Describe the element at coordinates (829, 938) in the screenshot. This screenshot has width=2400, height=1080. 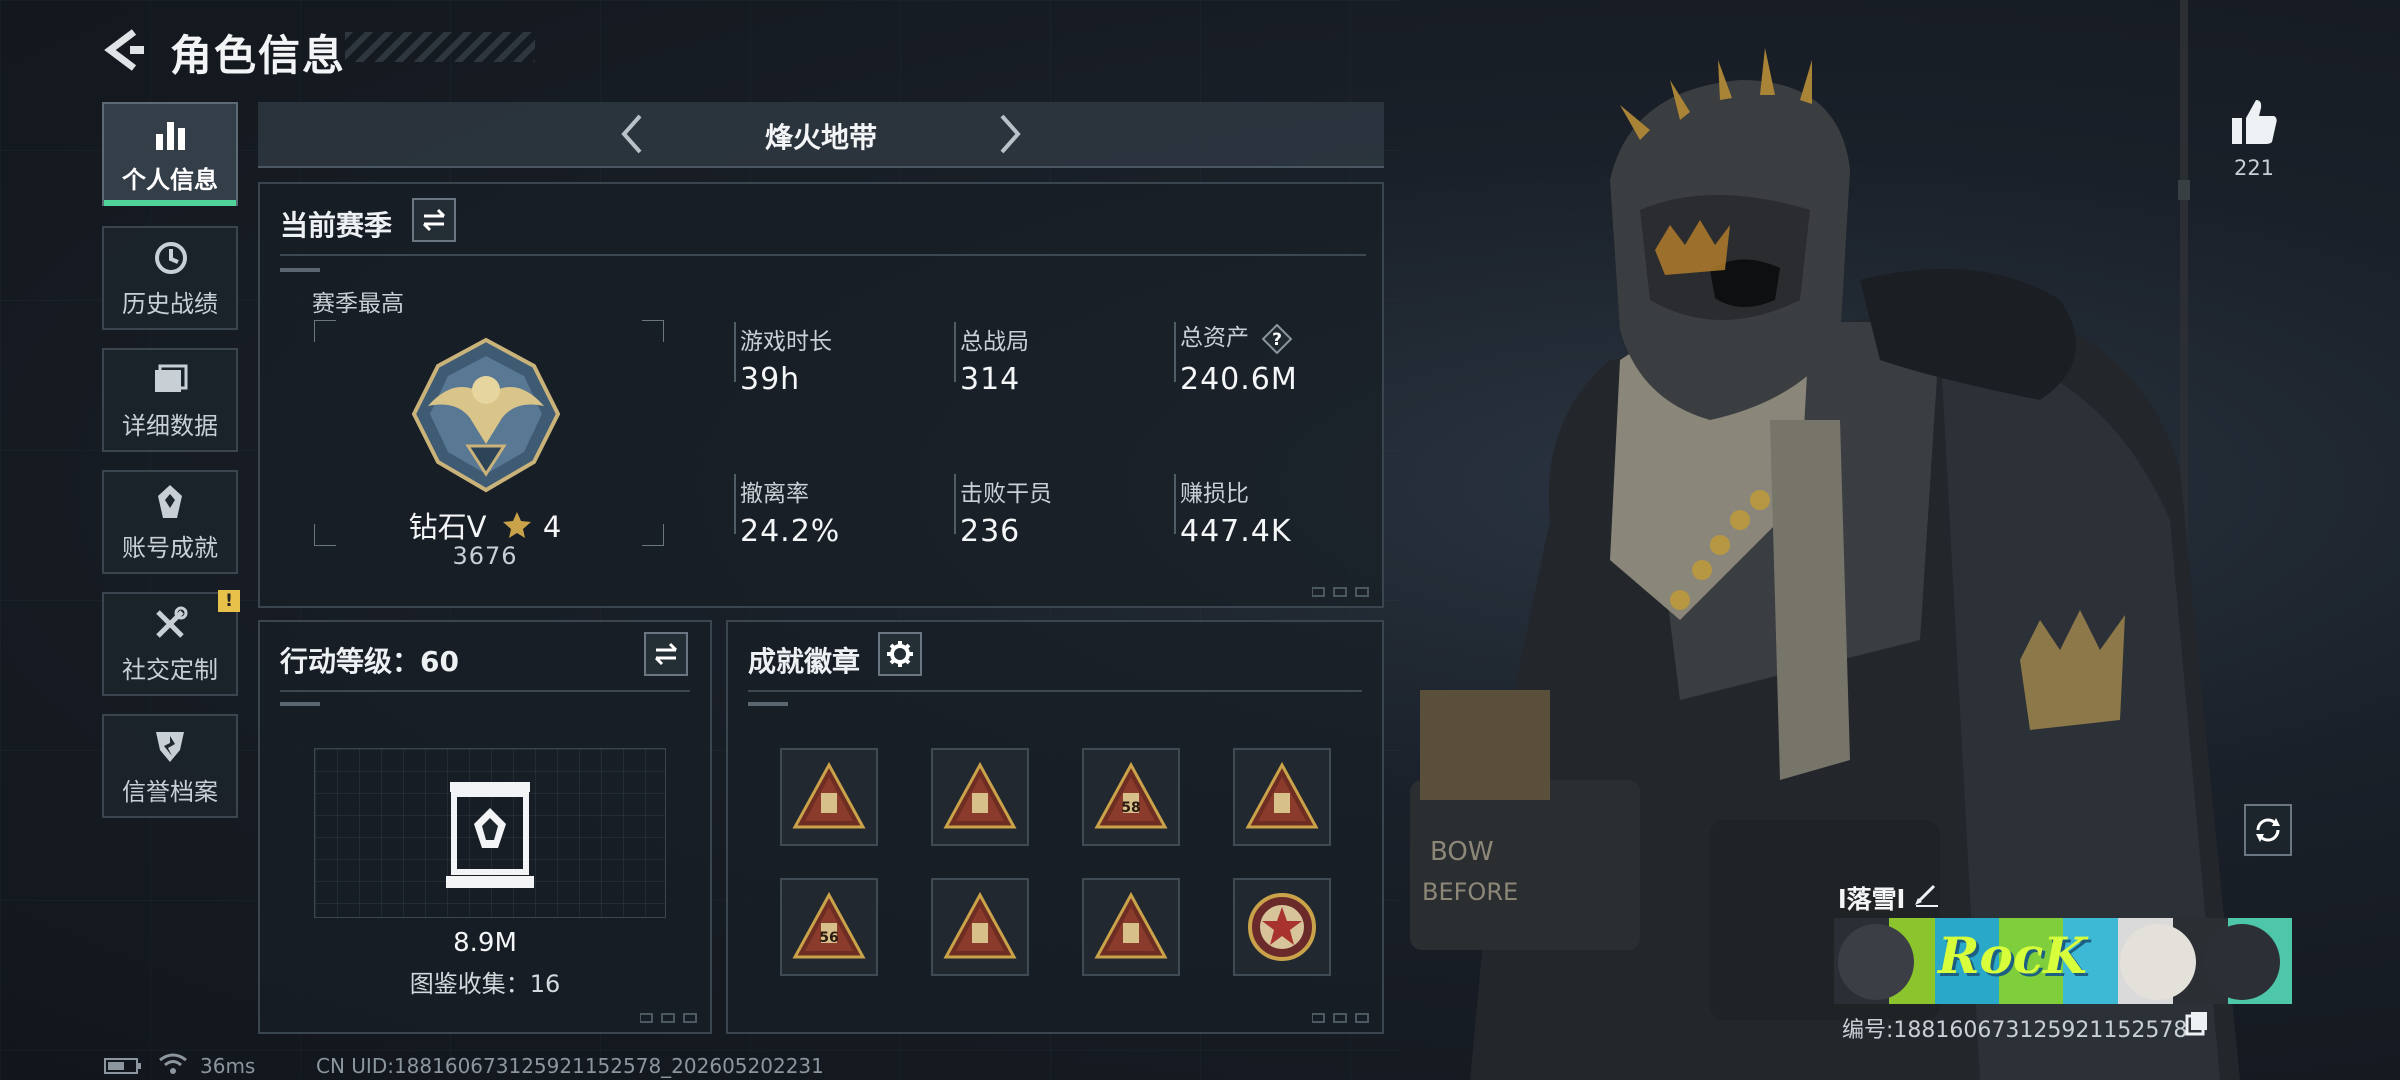
I see `badge-number: 56` at that location.